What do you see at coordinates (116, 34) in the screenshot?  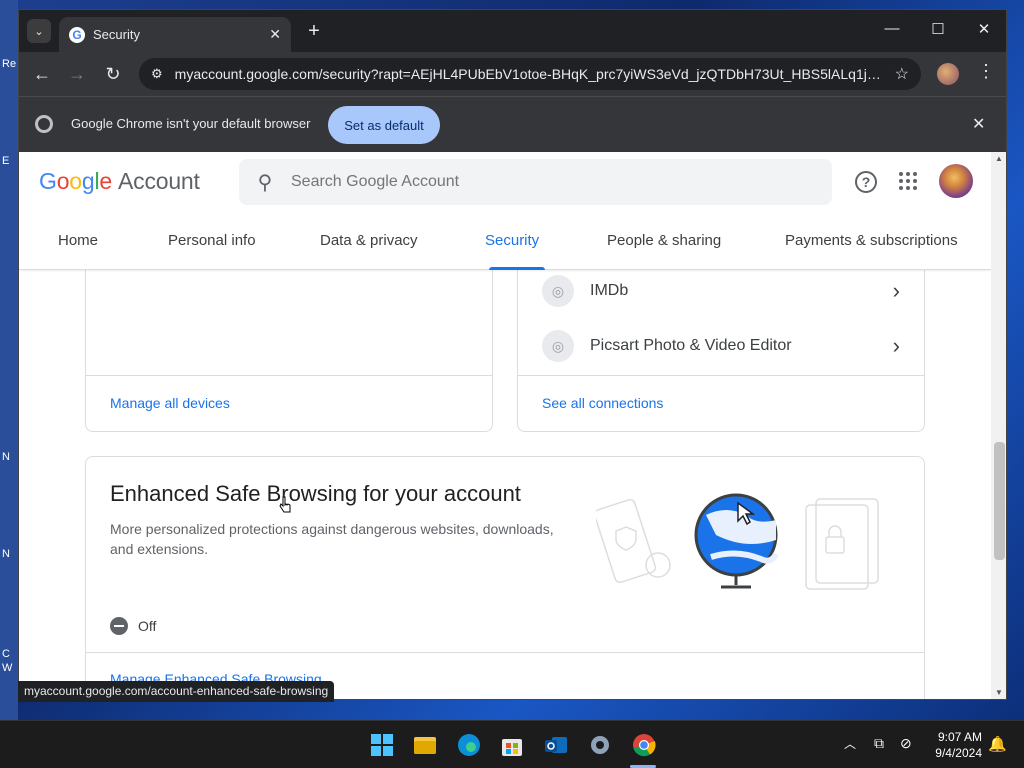 I see `tab-title: Security` at bounding box center [116, 34].